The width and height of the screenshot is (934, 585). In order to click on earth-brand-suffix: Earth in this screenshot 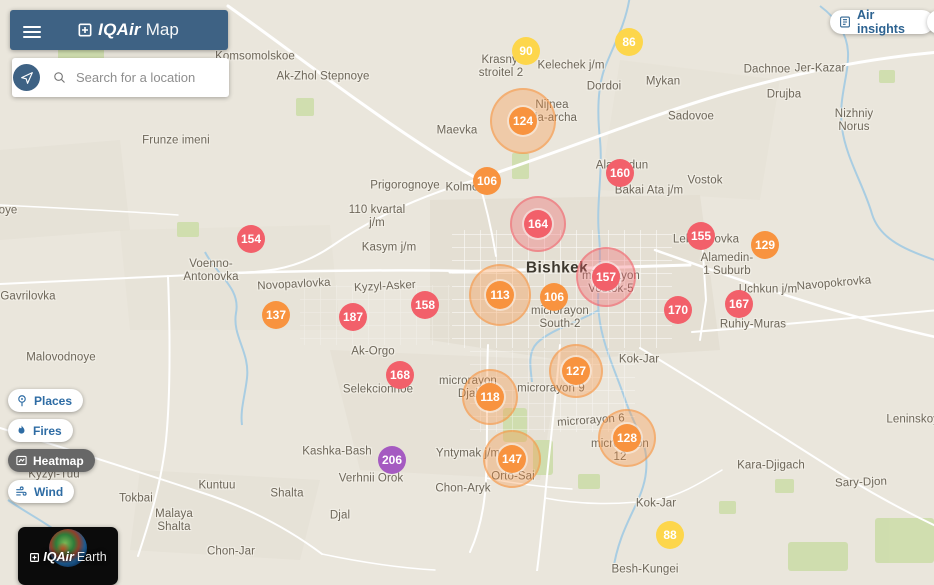, I will do `click(91, 557)`.